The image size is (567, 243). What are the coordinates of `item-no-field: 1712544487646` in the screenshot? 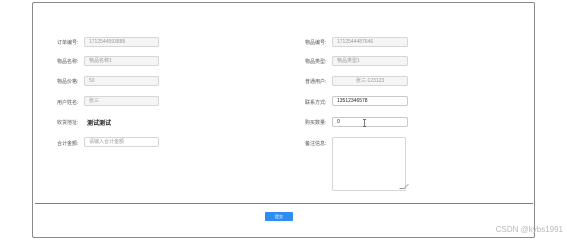 It's located at (370, 42).